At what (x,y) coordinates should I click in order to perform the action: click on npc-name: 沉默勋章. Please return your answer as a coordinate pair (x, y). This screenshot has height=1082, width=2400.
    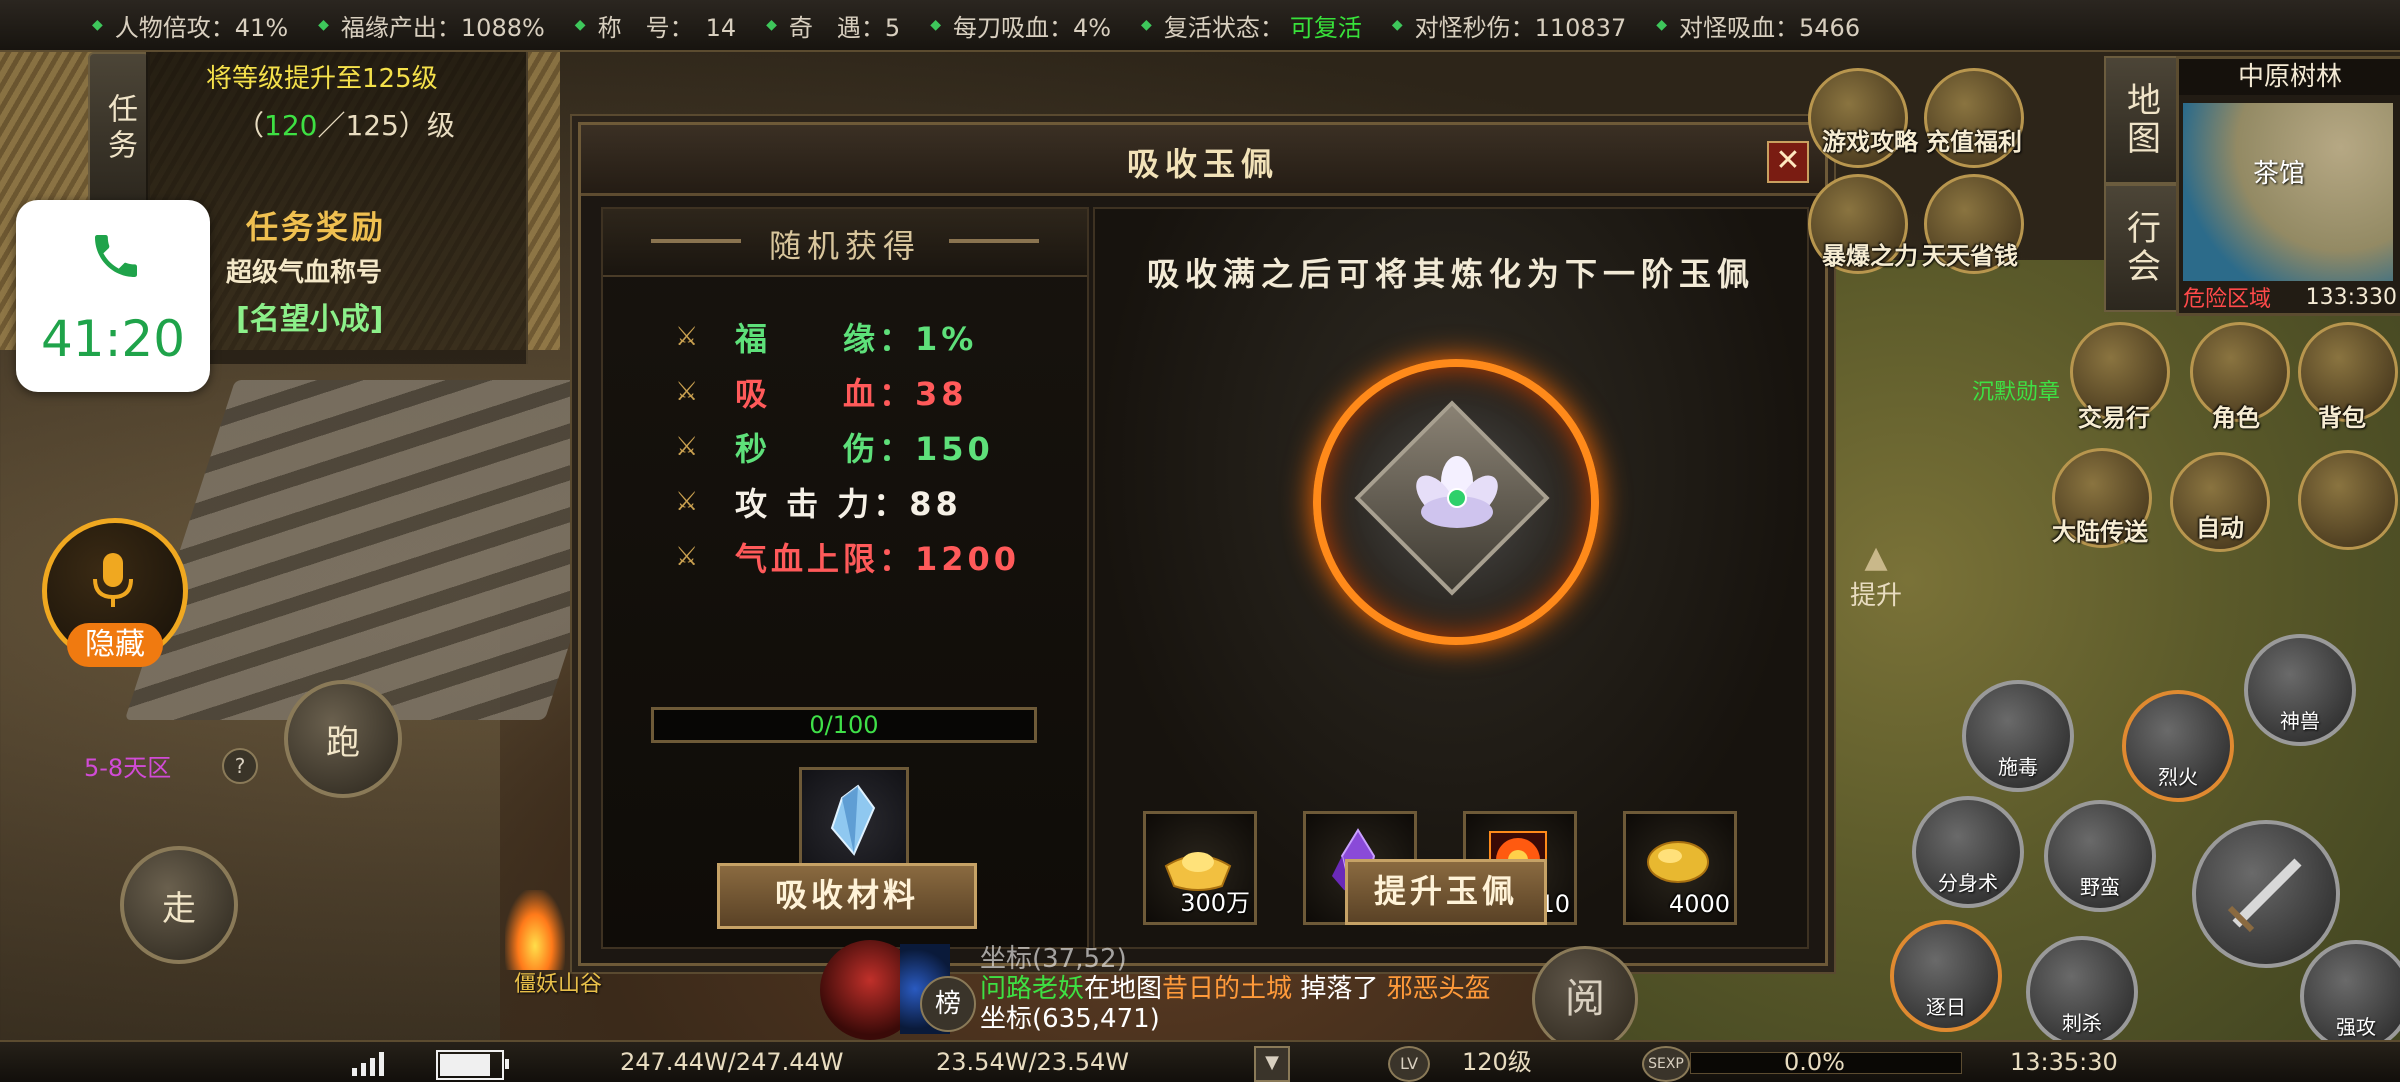
    Looking at the image, I should click on (2016, 392).